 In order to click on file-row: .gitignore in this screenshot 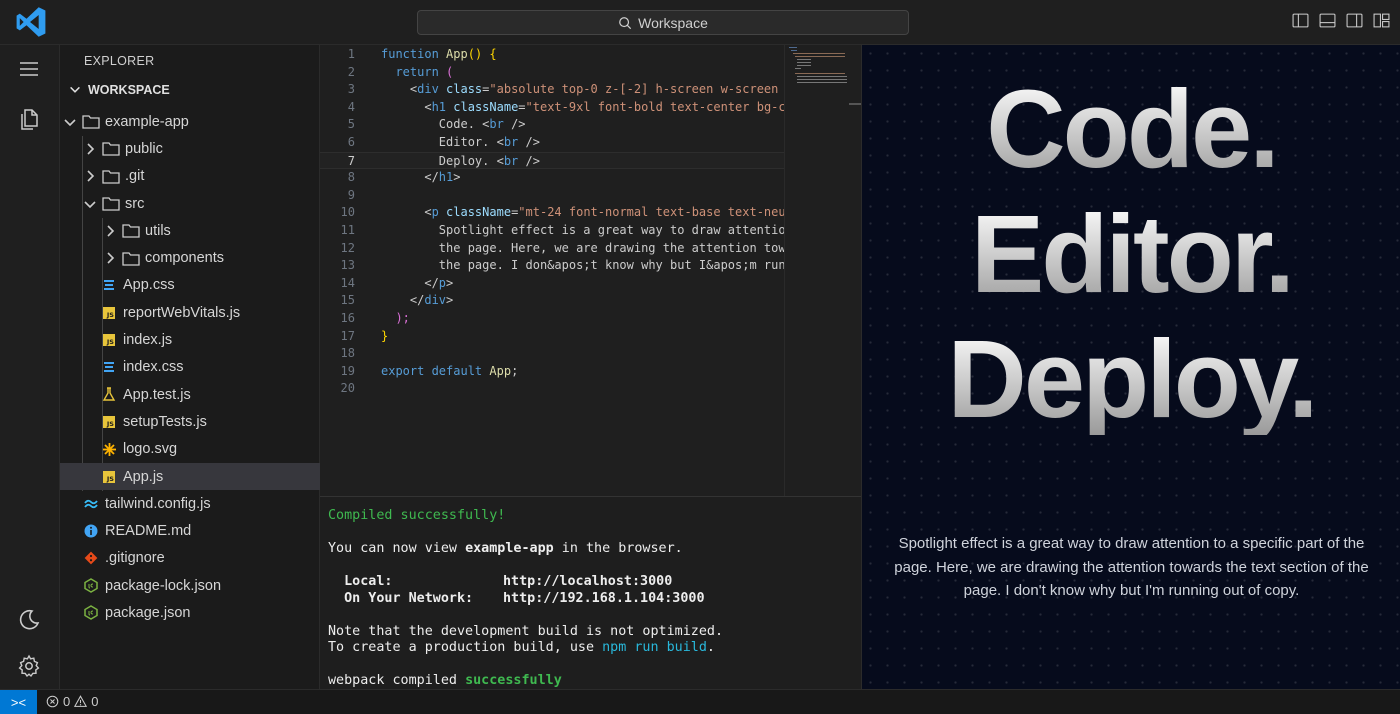, I will do `click(190, 558)`.